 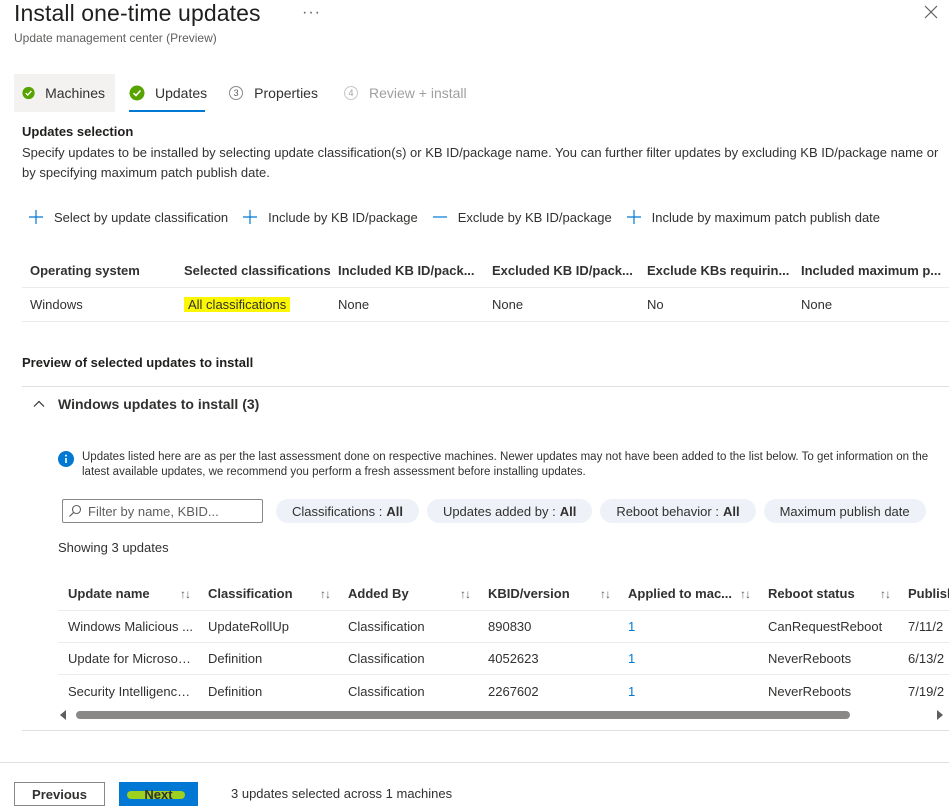 I want to click on table-cell: 2267602, so click(x=513, y=691).